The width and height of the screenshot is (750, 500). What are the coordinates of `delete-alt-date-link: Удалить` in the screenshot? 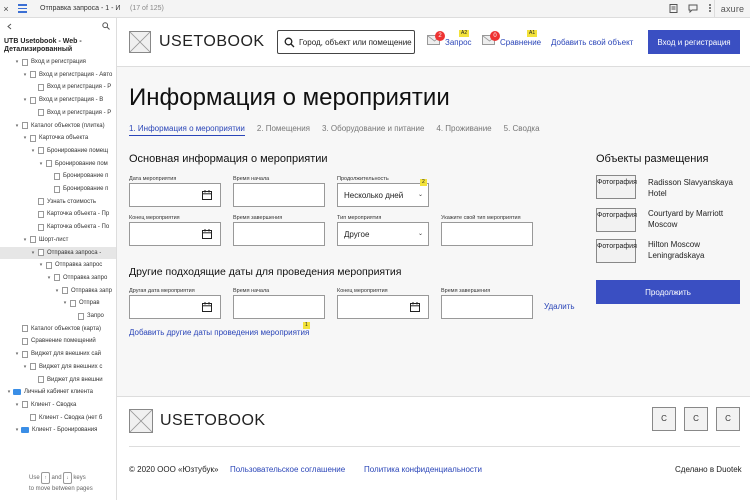 It's located at (559, 306).